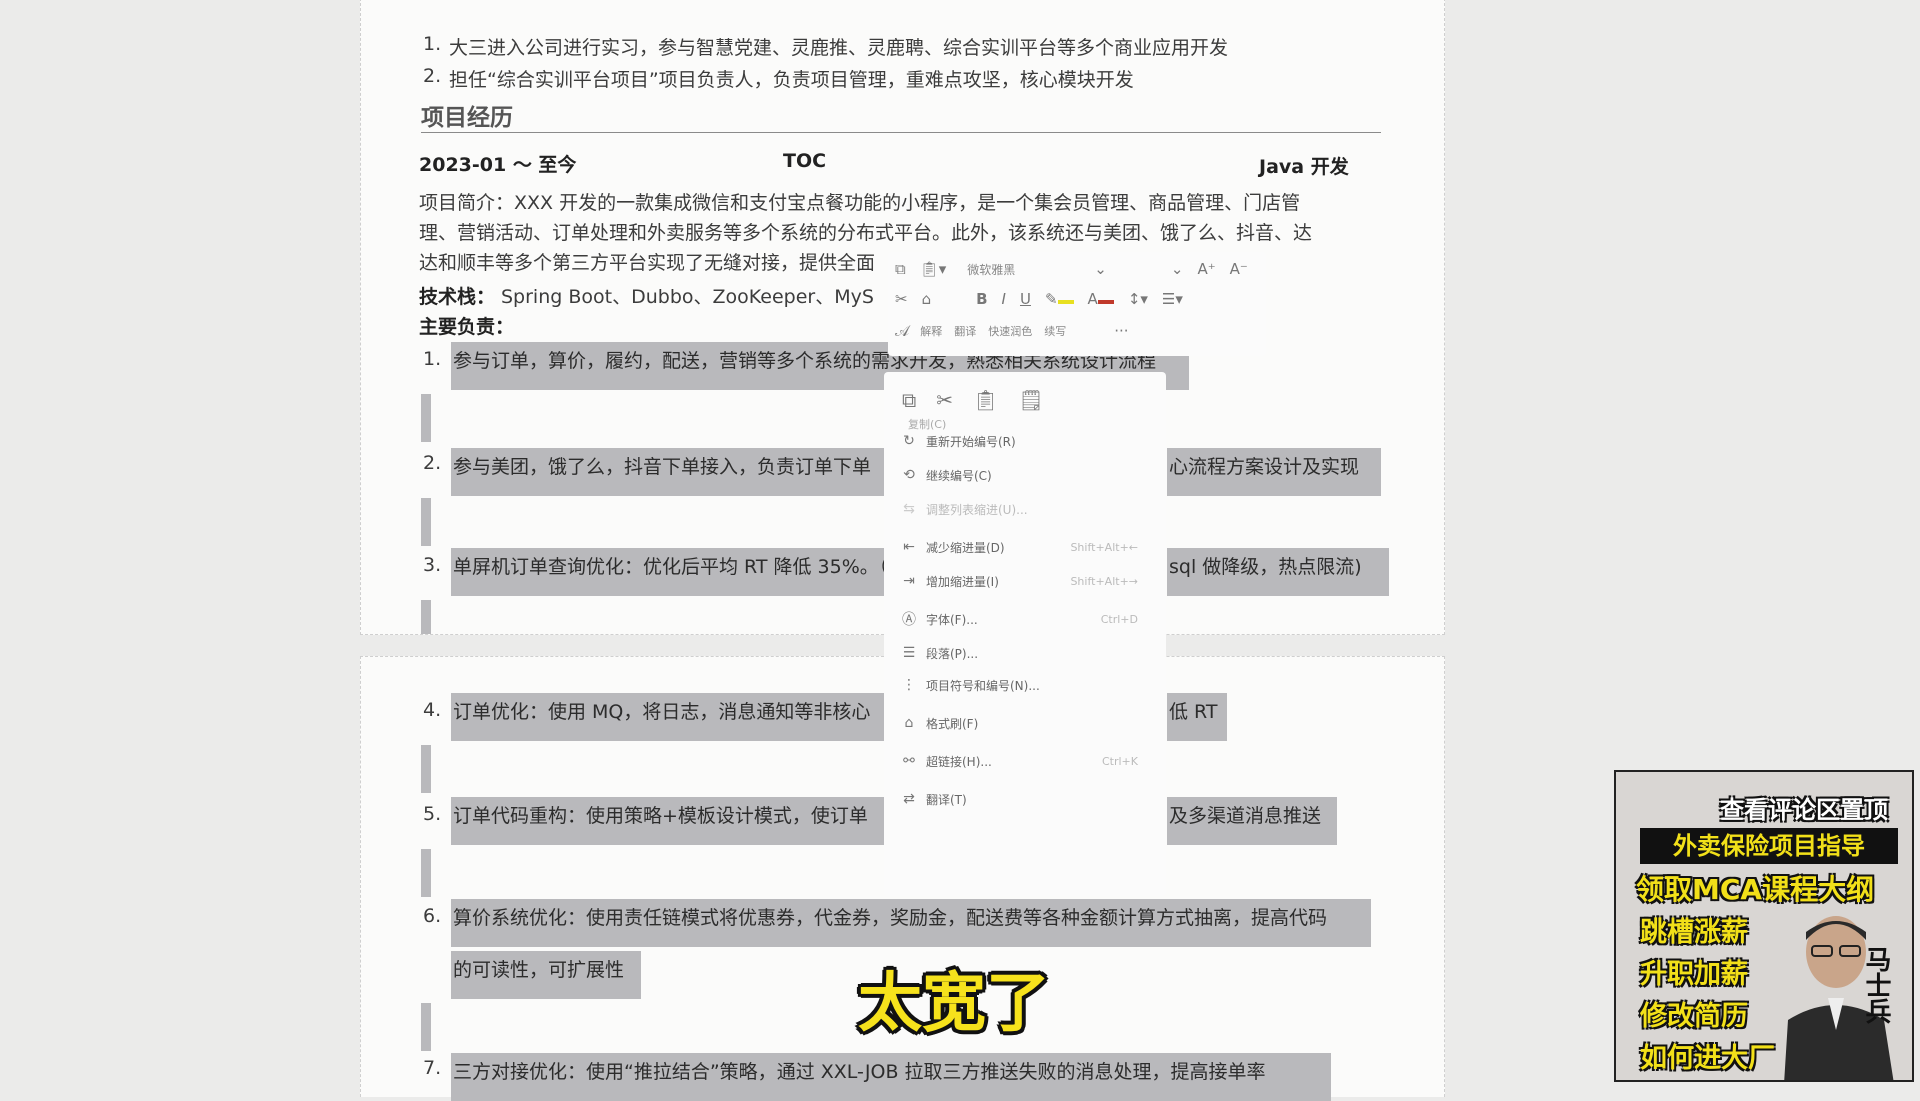 Image resolution: width=1920 pixels, height=1101 pixels. Describe the element at coordinates (946, 799) in the screenshot. I see `menu-item-label: 翻译(T)` at that location.